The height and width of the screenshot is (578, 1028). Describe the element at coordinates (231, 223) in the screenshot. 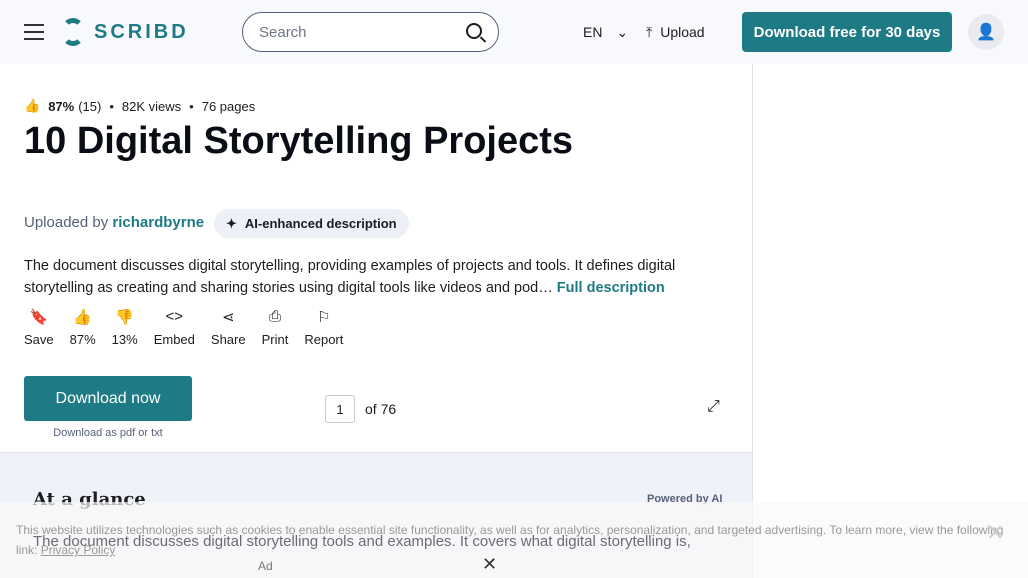

I see `sparkle-icon: ✦` at that location.